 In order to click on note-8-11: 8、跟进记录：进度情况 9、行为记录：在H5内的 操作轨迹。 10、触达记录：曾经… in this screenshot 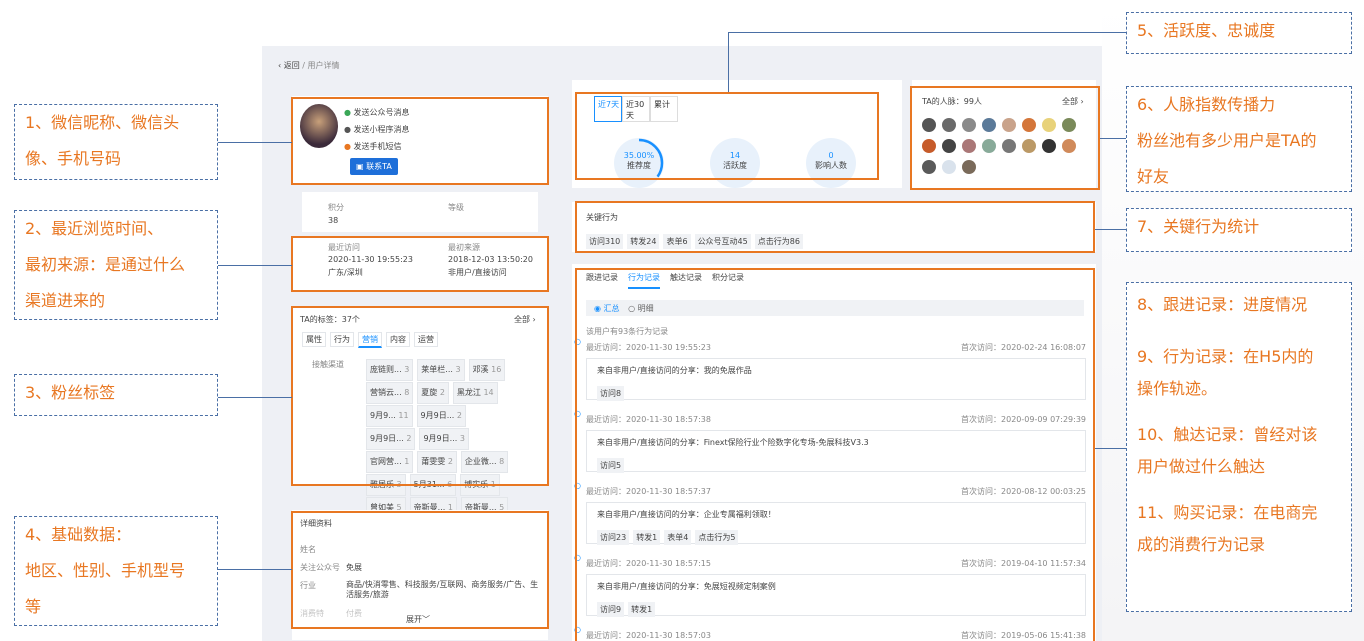, I will do `click(1239, 447)`.